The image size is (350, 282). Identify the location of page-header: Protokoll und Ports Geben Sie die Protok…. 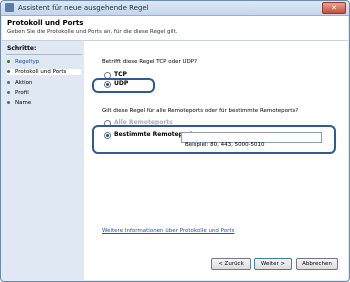
(175, 28).